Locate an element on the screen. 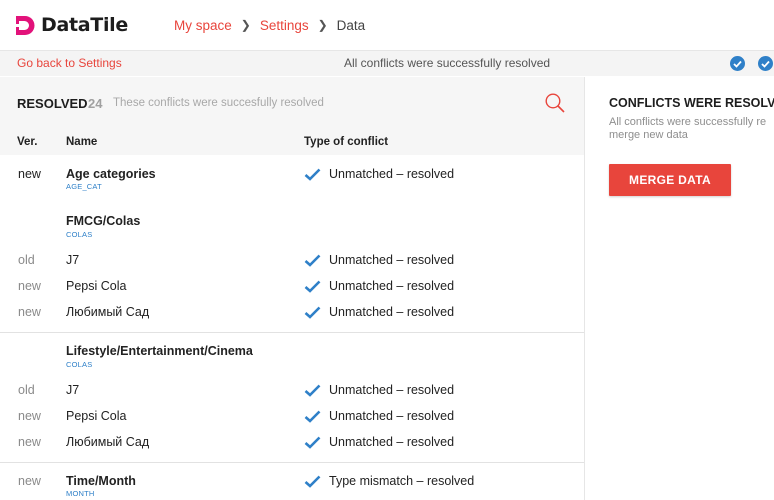  breadcrumb-my-space: My space is located at coordinates (203, 25).